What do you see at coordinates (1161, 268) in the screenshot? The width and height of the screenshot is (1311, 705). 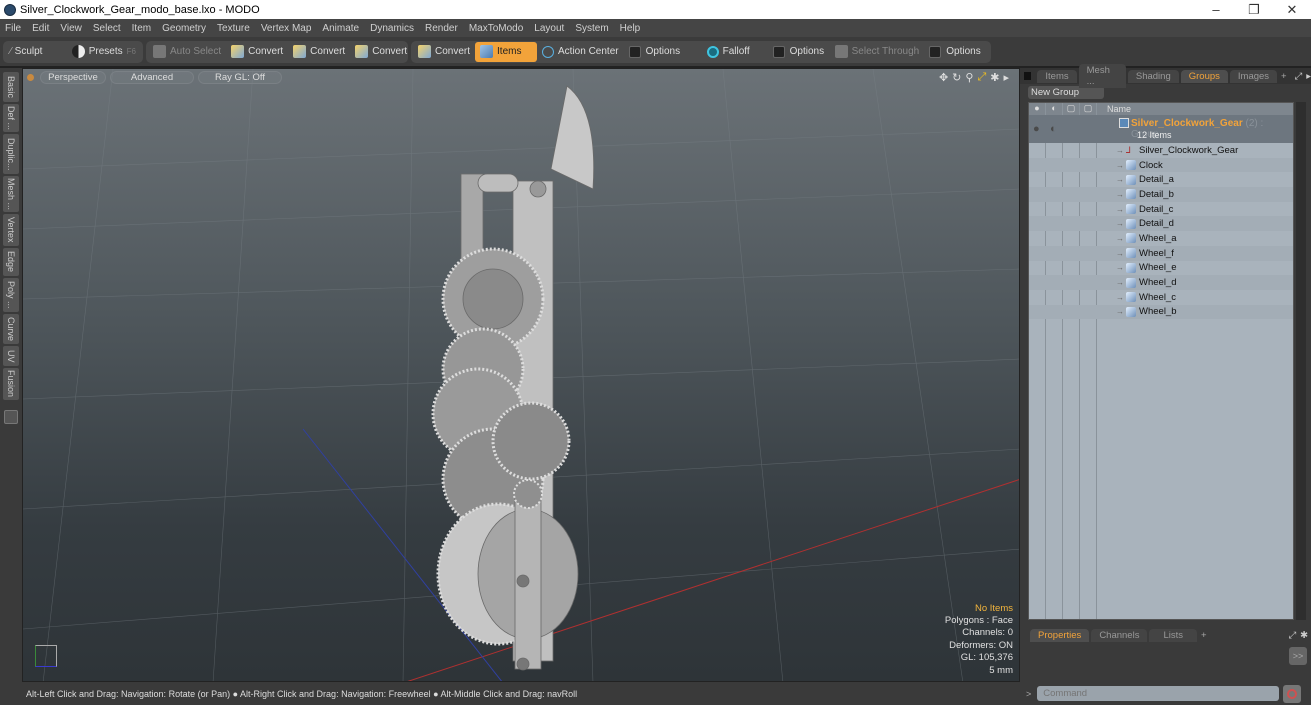 I see `list-item: → Wheel_e` at bounding box center [1161, 268].